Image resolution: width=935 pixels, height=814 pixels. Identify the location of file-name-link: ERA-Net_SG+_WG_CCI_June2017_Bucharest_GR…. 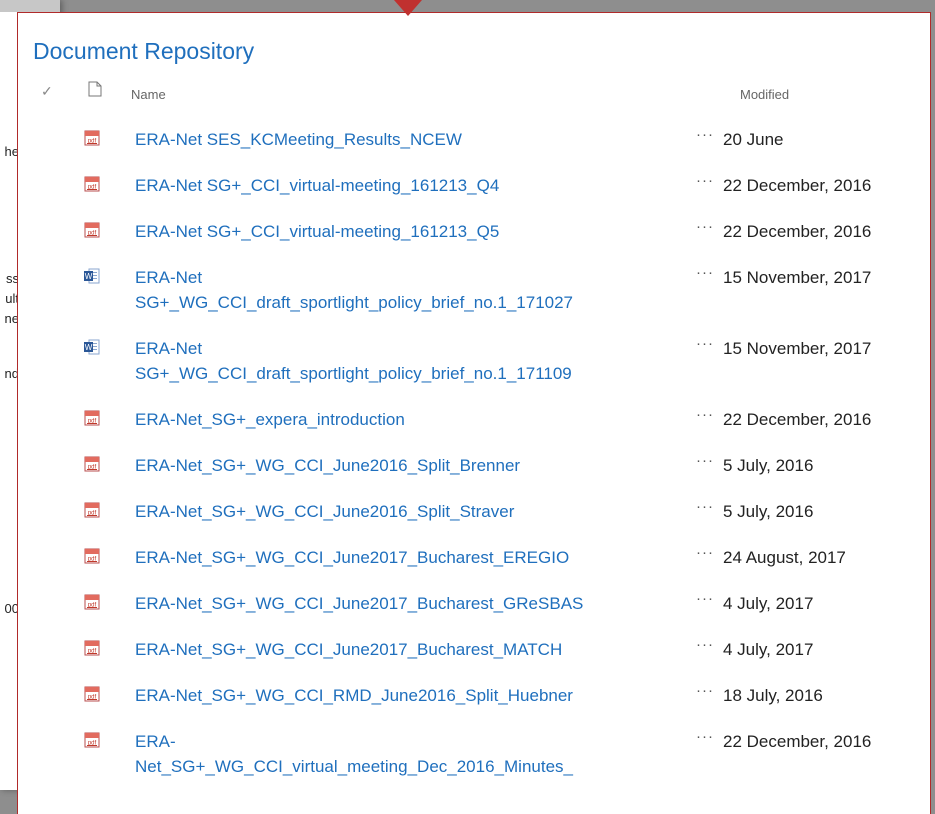
(405, 603).